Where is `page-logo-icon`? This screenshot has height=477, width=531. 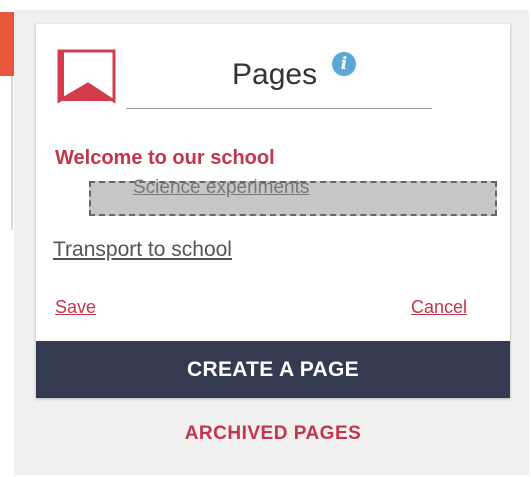
page-logo-icon is located at coordinates (86, 76).